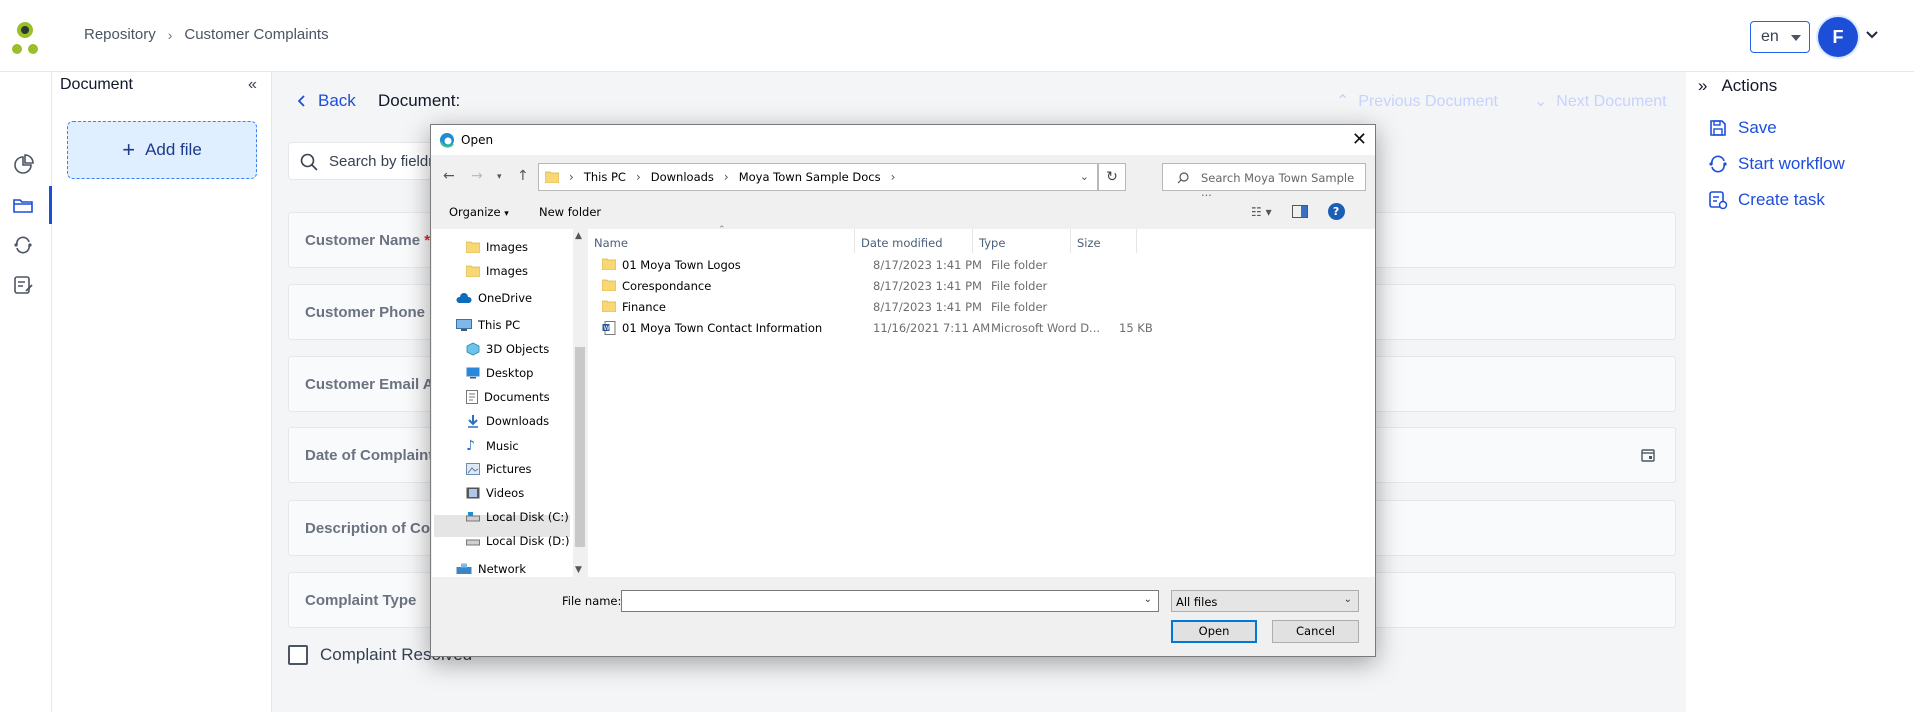 Image resolution: width=1914 pixels, height=712 pixels. What do you see at coordinates (1780, 37) in the screenshot?
I see `language-select: en` at bounding box center [1780, 37].